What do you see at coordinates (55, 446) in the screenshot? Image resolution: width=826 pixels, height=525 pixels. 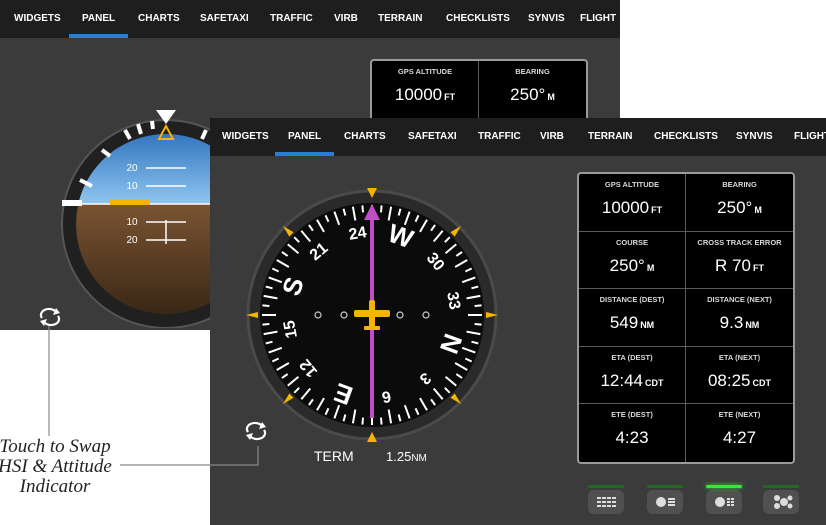 I see `callout-line-1: Touch to Swap` at bounding box center [55, 446].